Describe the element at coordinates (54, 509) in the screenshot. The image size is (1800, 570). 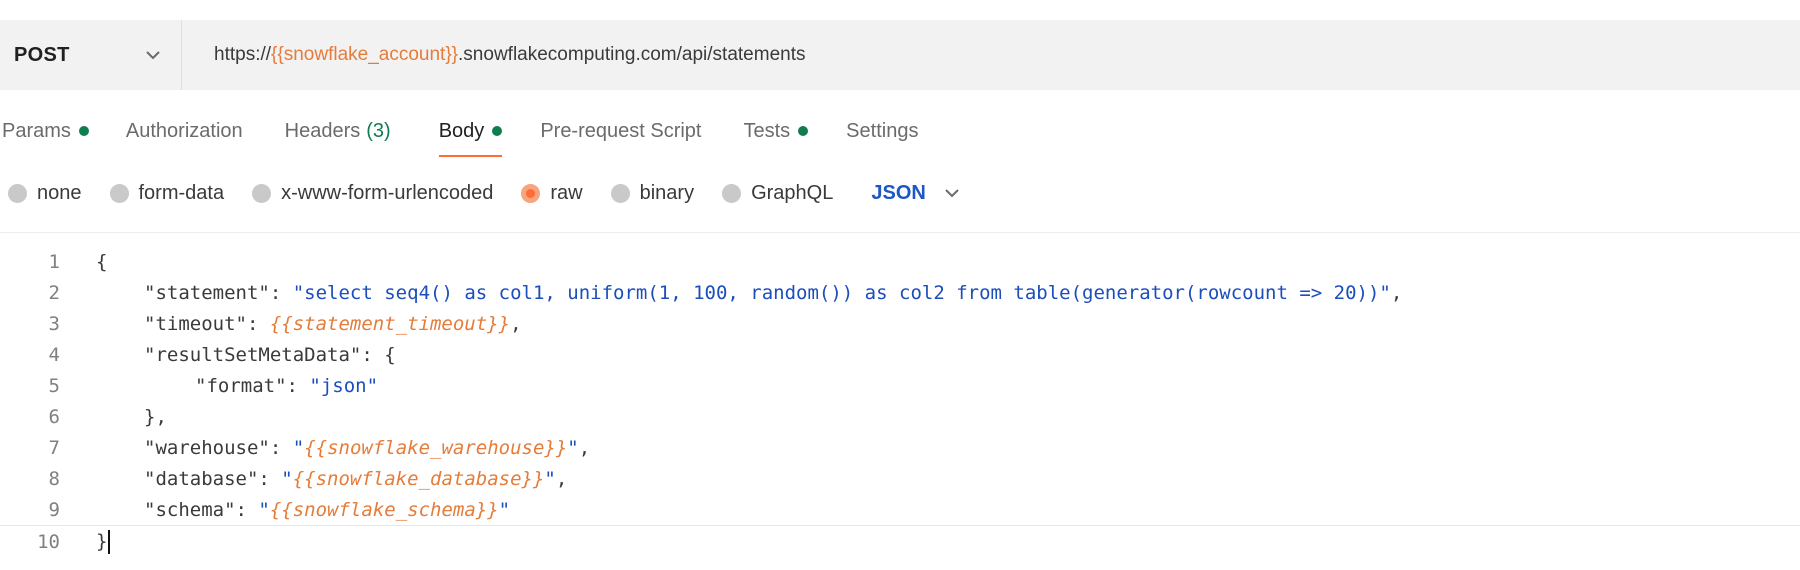
I see `line-number: 9` at that location.